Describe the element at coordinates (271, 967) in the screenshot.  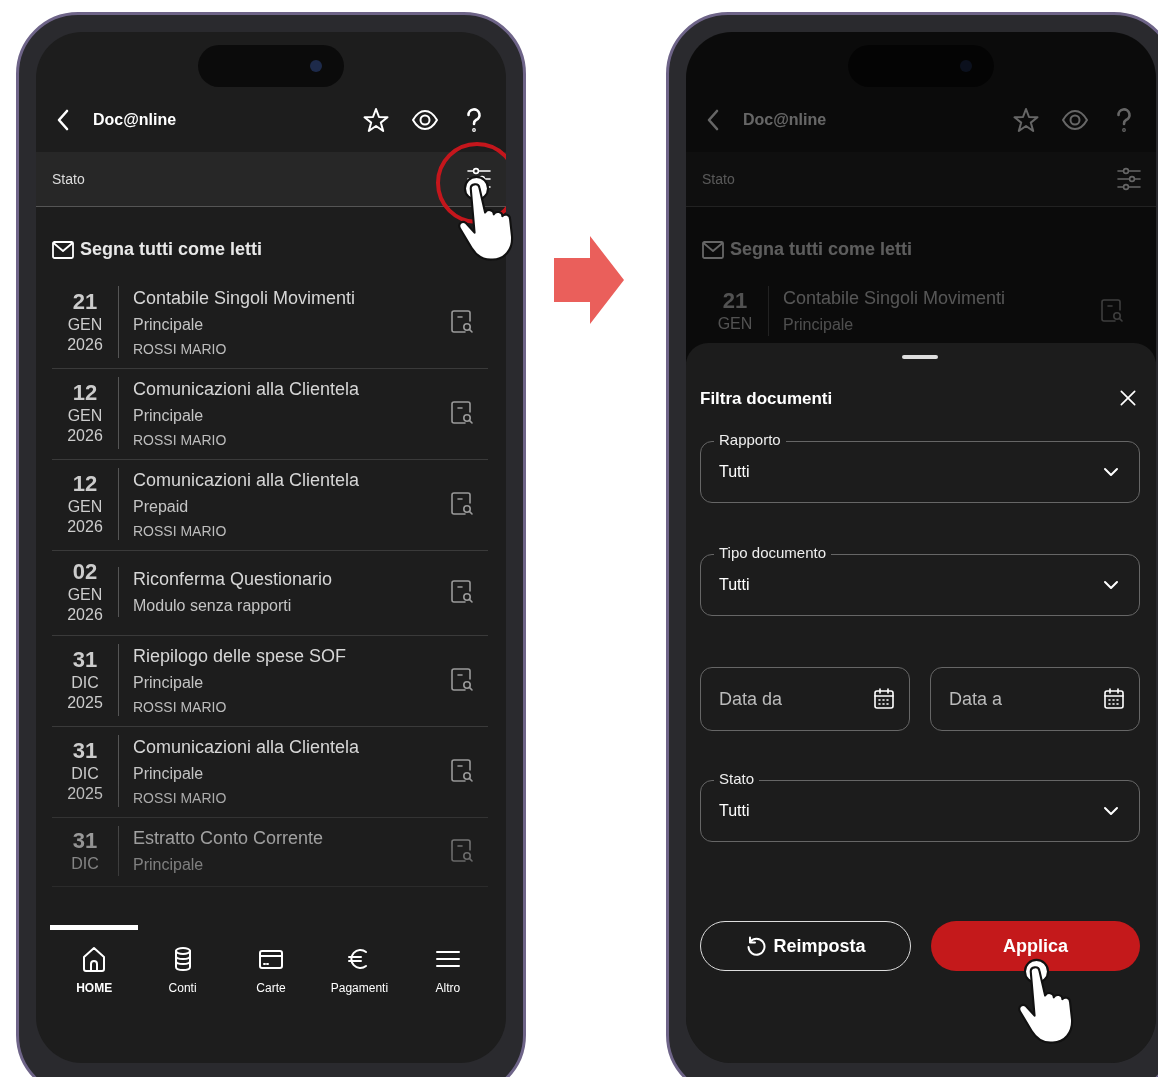
I see `nav-tab: Carte` at that location.